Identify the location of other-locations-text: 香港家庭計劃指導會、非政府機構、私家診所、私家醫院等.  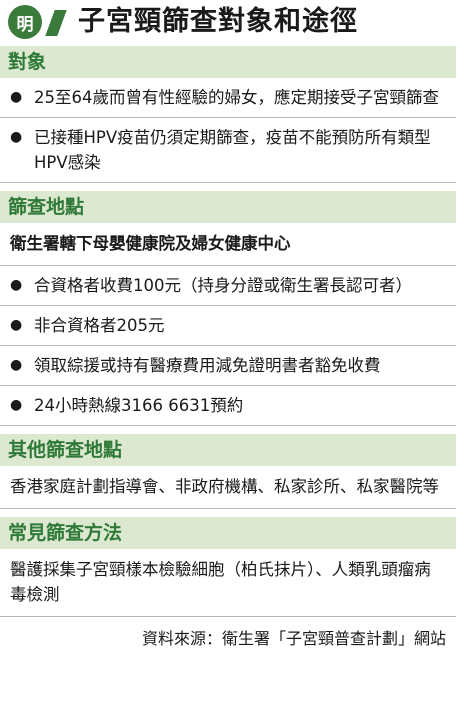
(228, 487).